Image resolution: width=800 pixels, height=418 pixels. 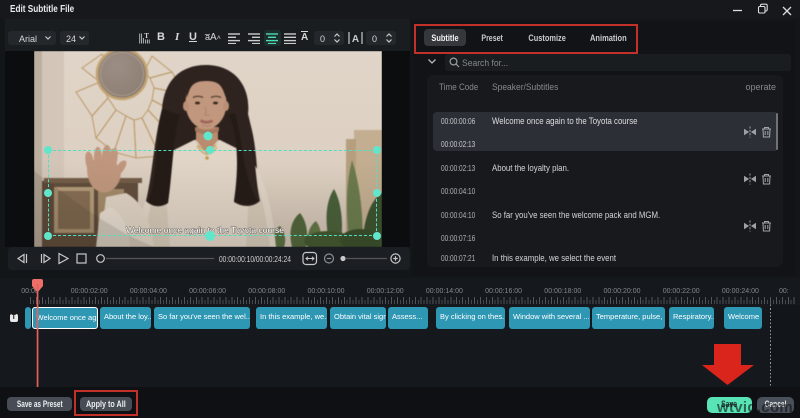 I want to click on svg-text: A, so click(x=355, y=39).